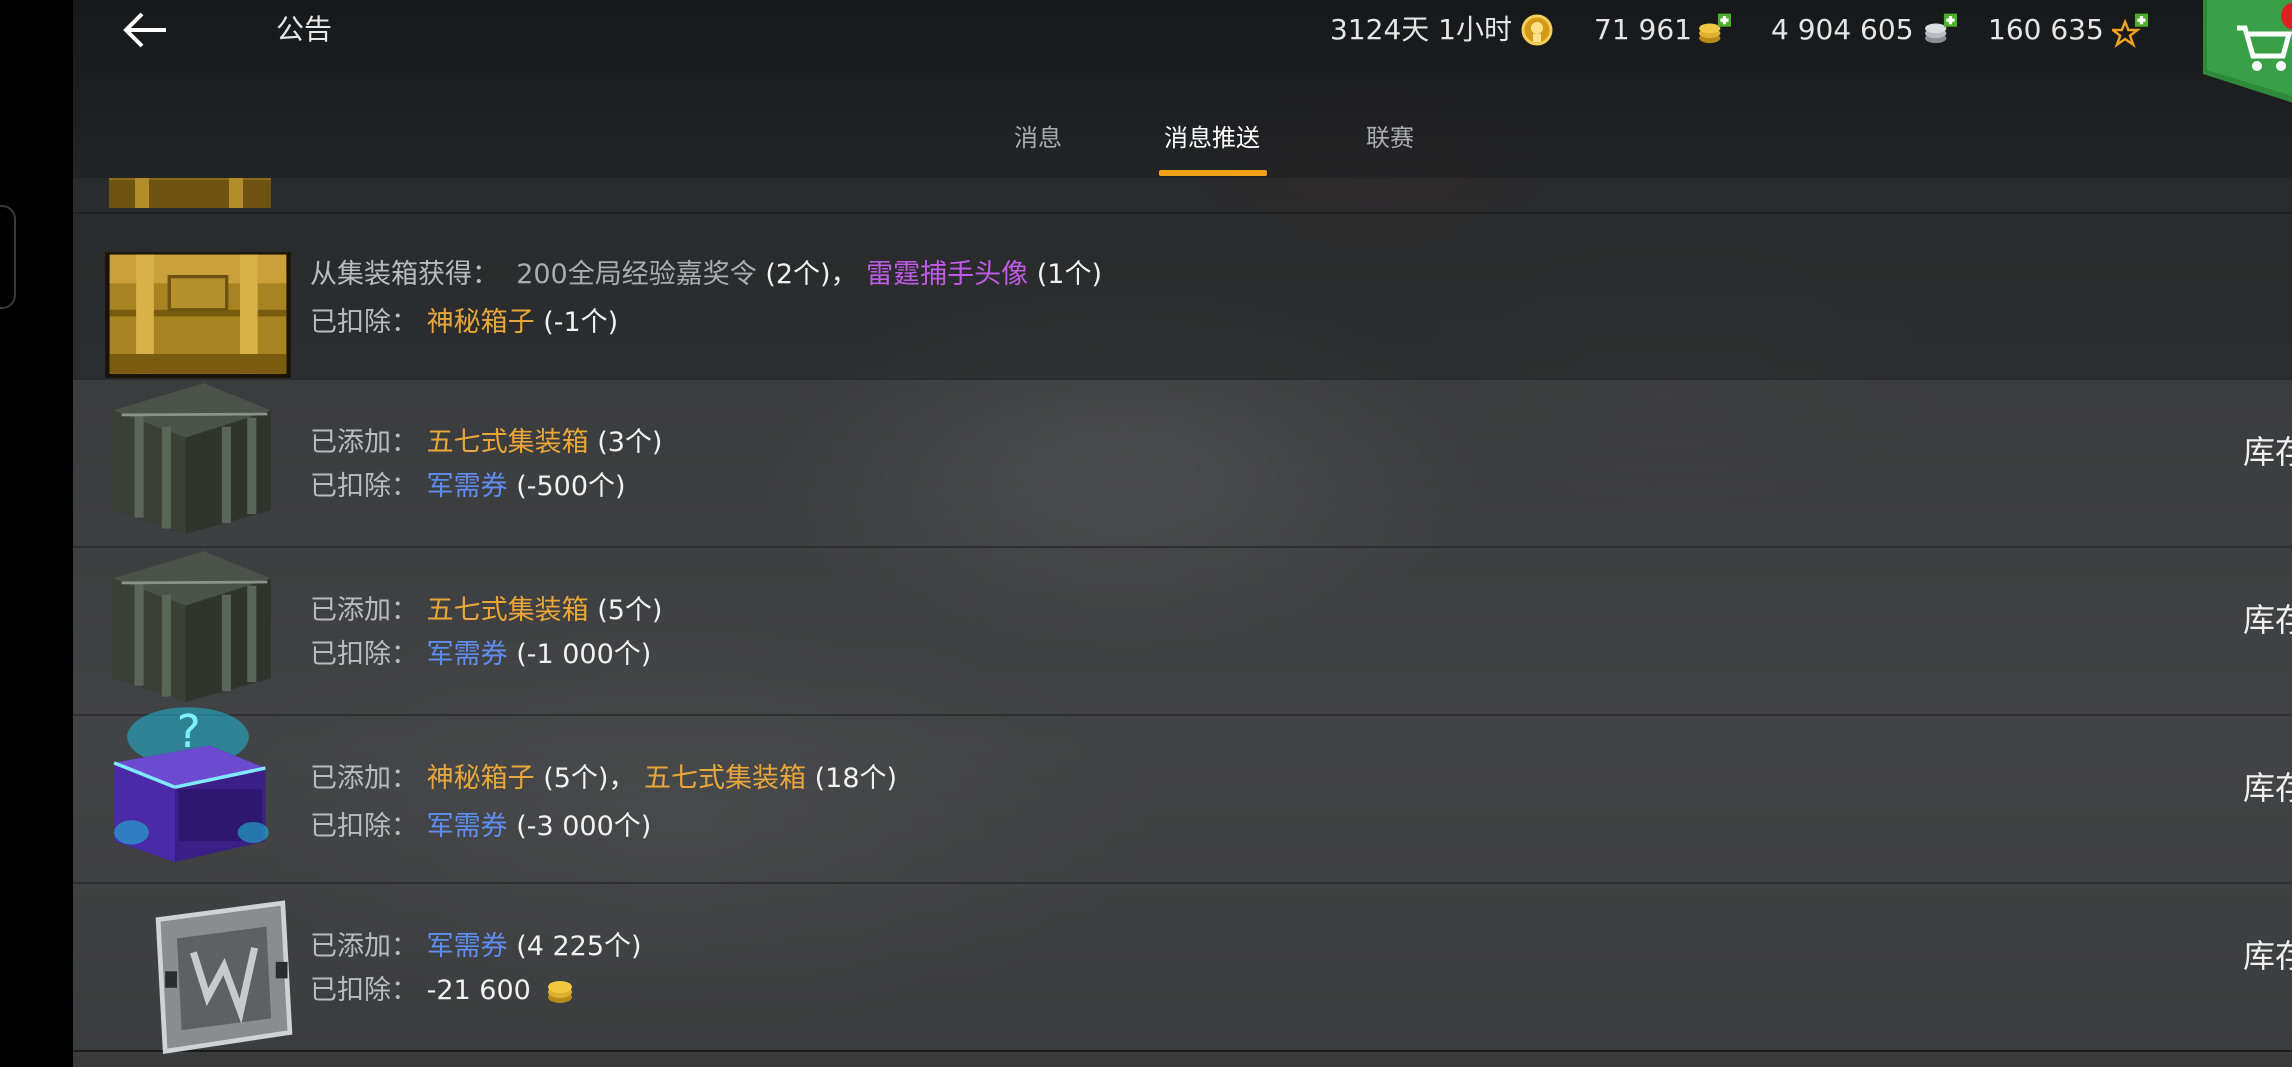  Describe the element at coordinates (584, 826) in the screenshot. I see `item-quantity: (-3 000个)` at that location.